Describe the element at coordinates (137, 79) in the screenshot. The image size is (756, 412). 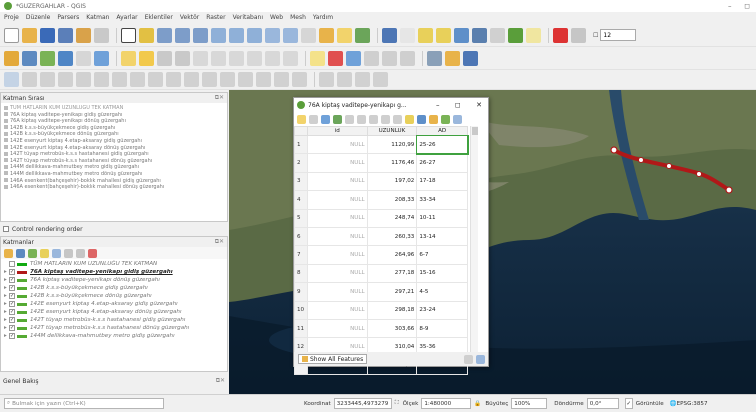
I see `offset-curve-icon` at that location.